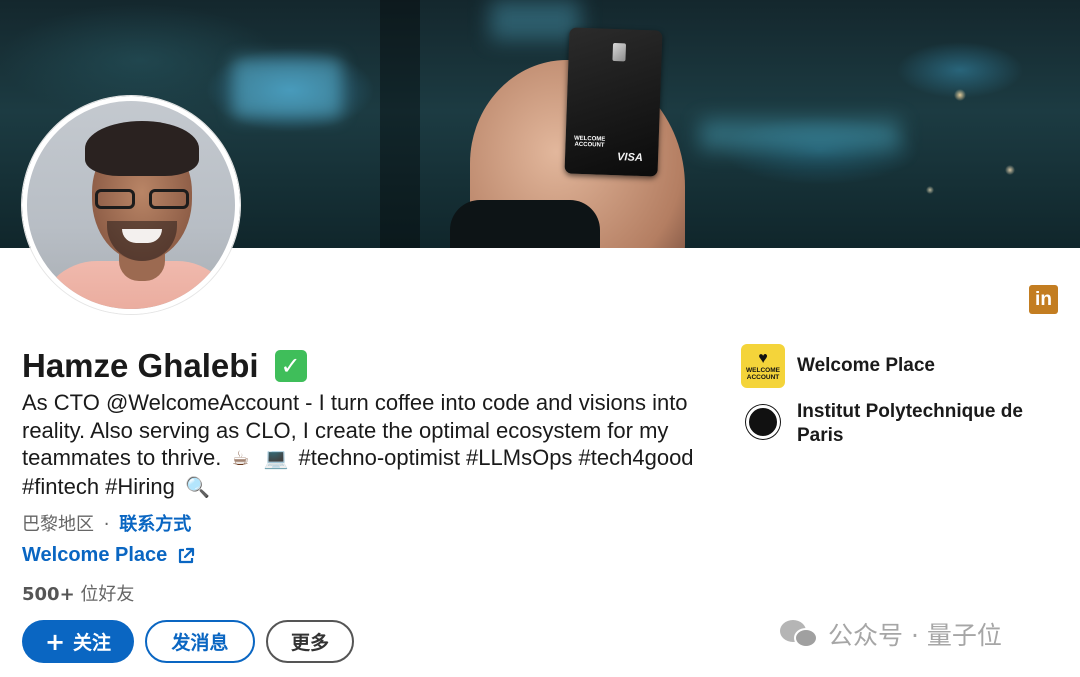 The width and height of the screenshot is (1080, 677). I want to click on location-row: 巴黎地区 · 联系方式, so click(106, 523).